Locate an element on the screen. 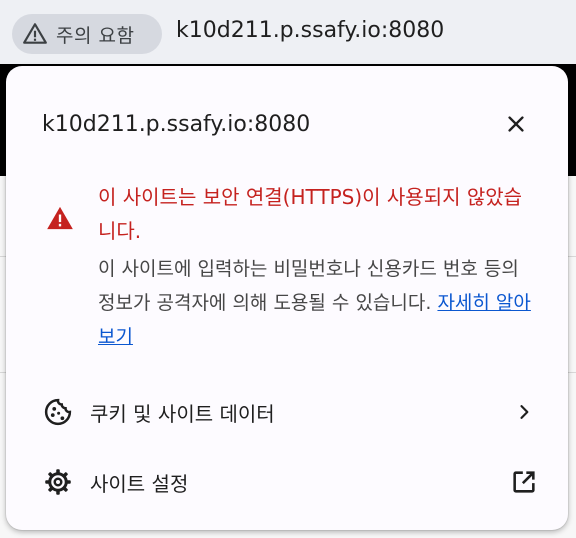  warning-icon is located at coordinates (60, 218).